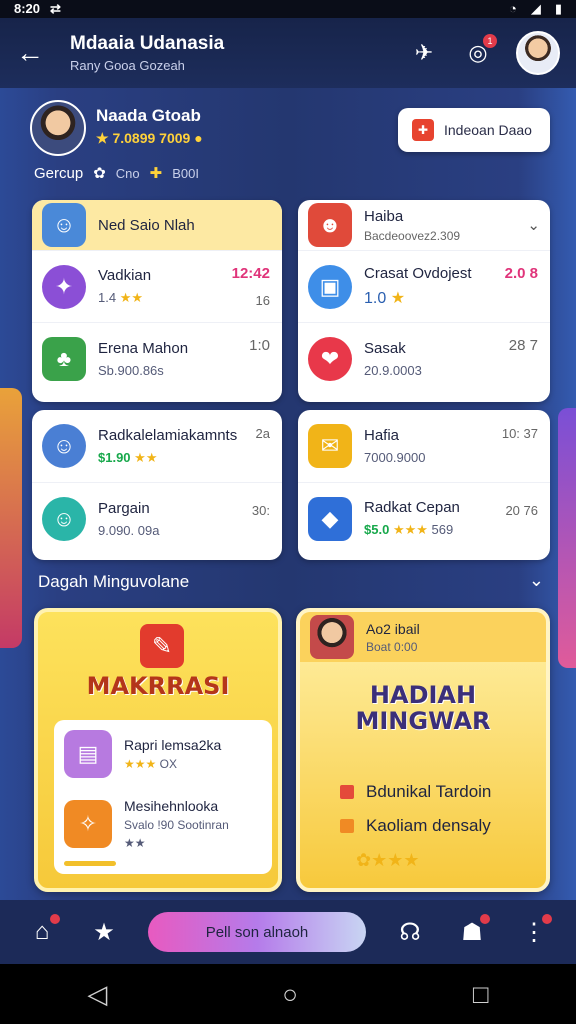 The image size is (576, 1024). What do you see at coordinates (481, 994) in the screenshot?
I see `recents-nav-icon: □` at bounding box center [481, 994].